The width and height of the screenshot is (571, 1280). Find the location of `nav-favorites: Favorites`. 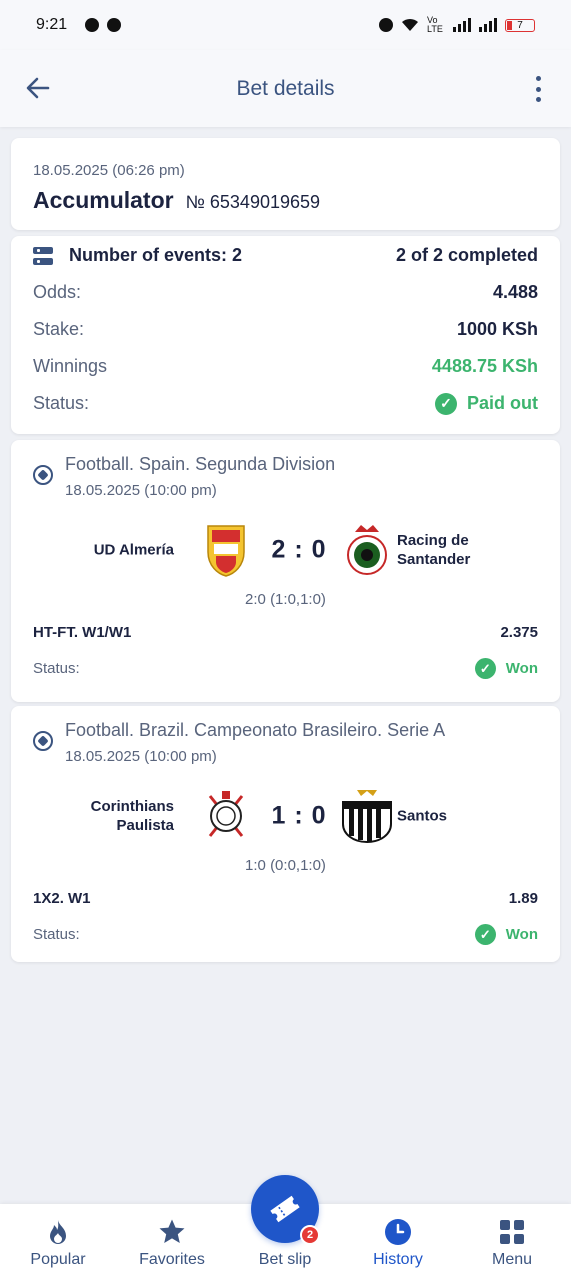

nav-favorites: Favorites is located at coordinates (172, 1242).